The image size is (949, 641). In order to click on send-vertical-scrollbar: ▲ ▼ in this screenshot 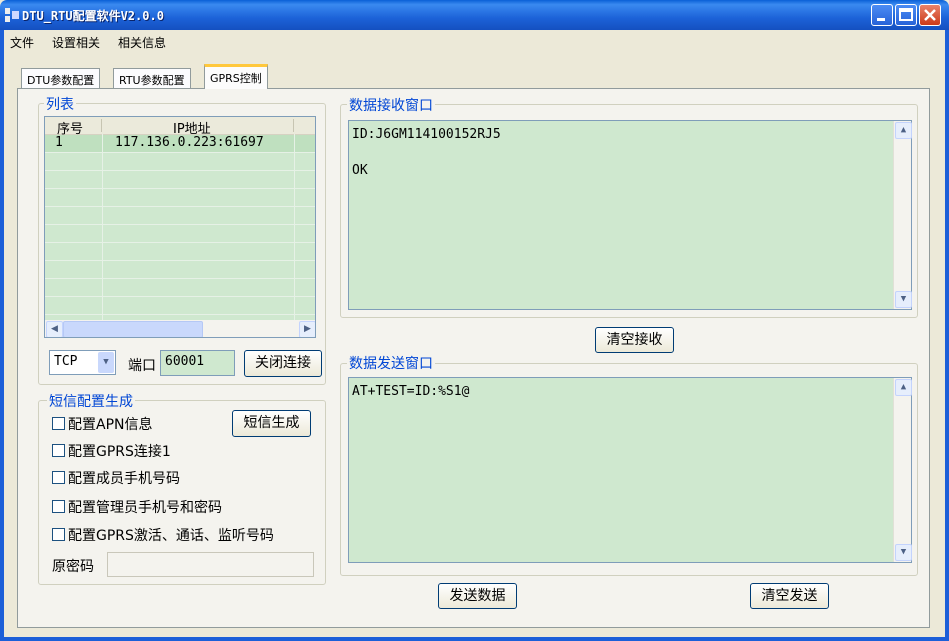, I will do `click(902, 470)`.